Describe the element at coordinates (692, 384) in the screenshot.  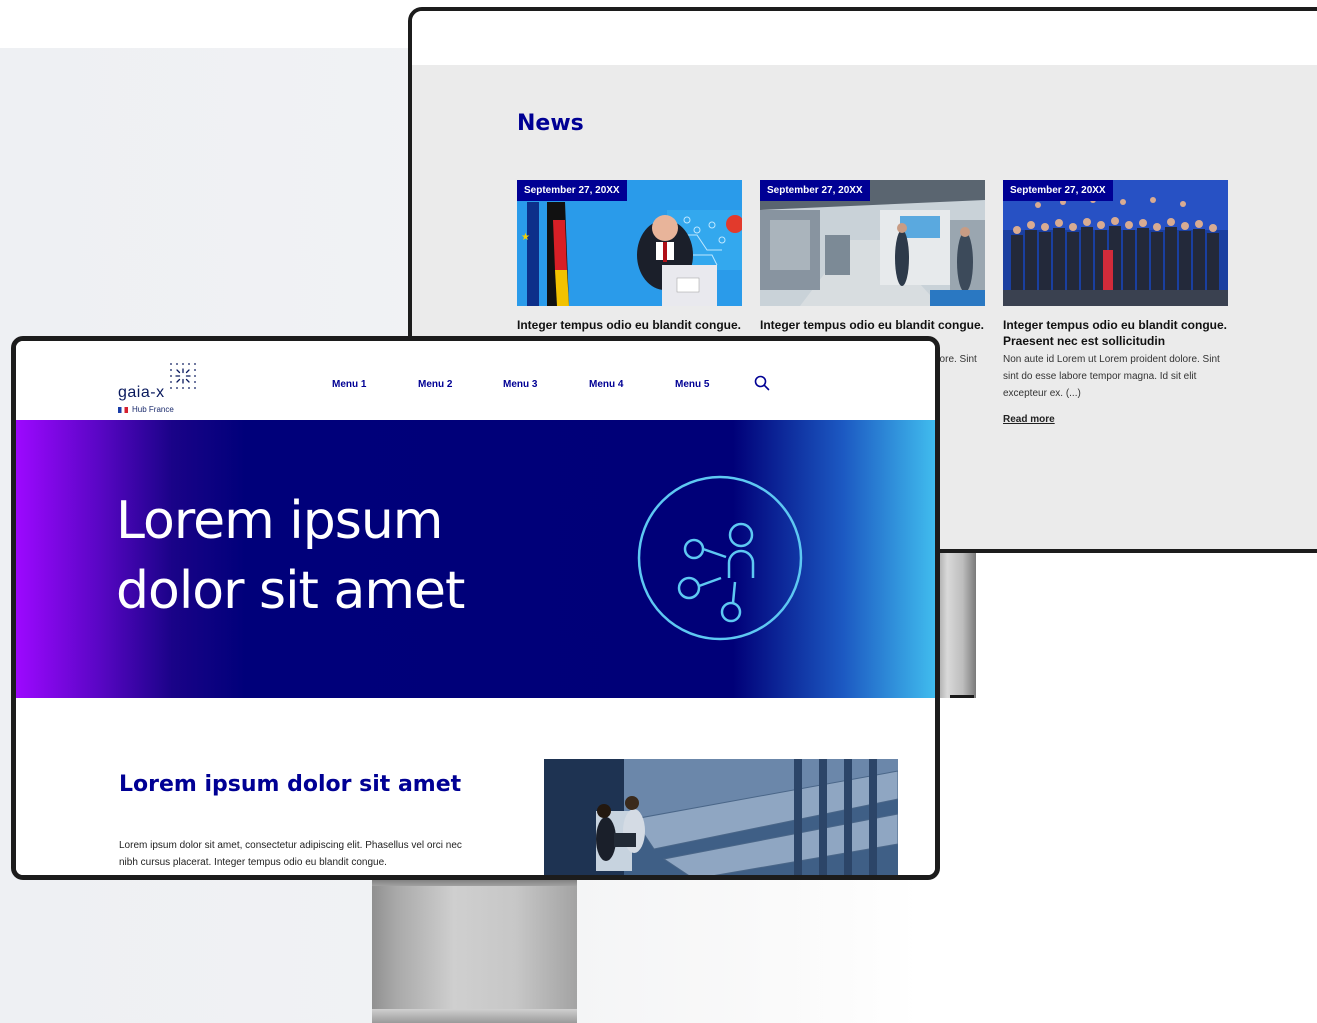
I see `nav-menu-5: Menu 5` at that location.